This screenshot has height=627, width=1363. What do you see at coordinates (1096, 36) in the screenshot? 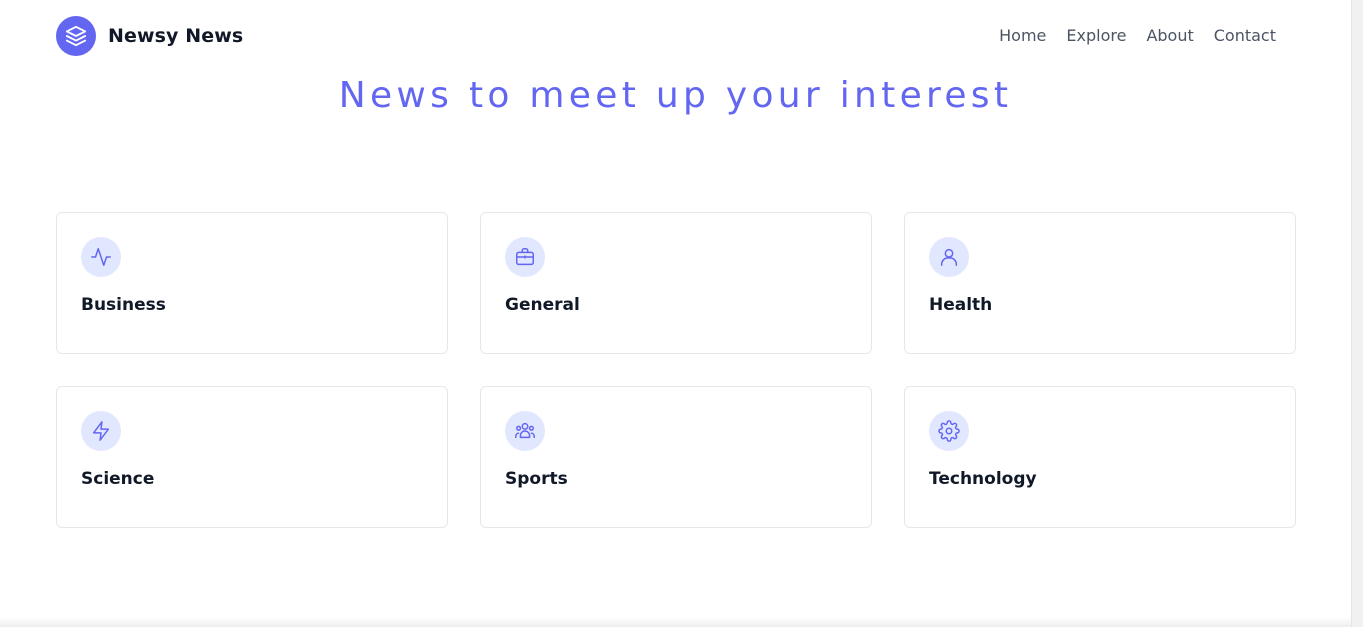
I see `nav-explore-link: Explore` at bounding box center [1096, 36].